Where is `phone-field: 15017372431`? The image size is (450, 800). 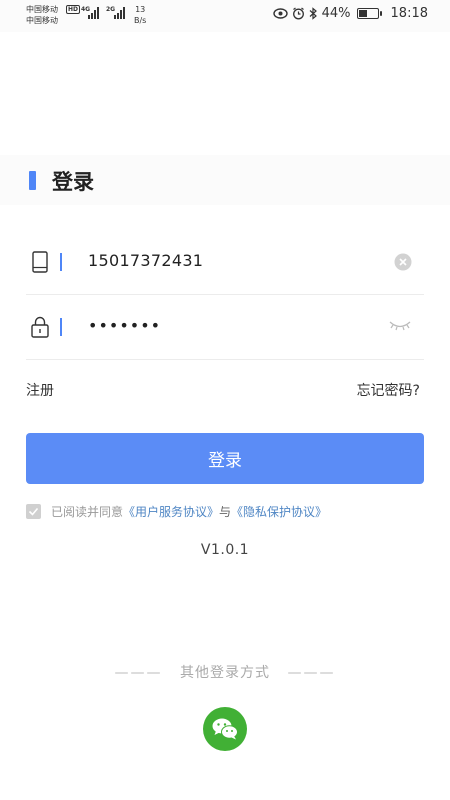
phone-field: 15017372431 is located at coordinates (225, 263).